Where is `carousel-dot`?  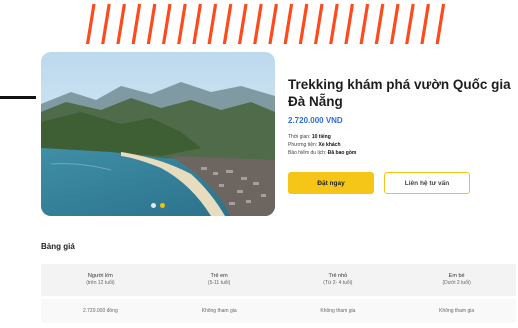
carousel-dot is located at coordinates (153, 205).